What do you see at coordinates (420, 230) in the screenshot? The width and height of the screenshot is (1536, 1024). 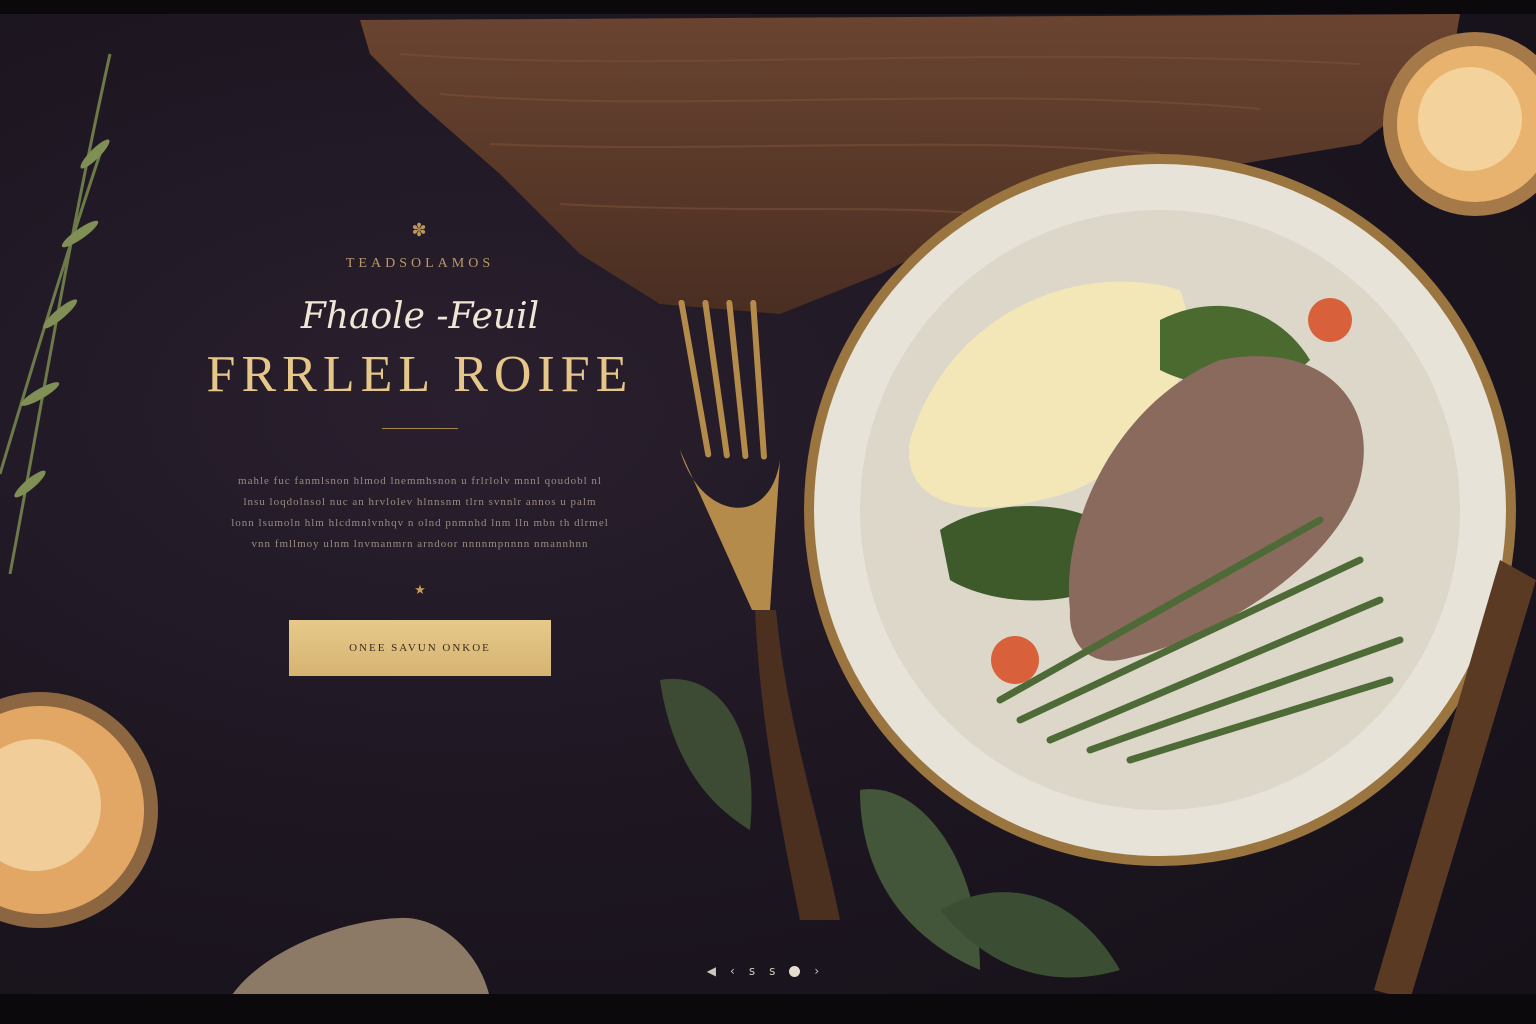 I see `ornament-icon: ✽` at bounding box center [420, 230].